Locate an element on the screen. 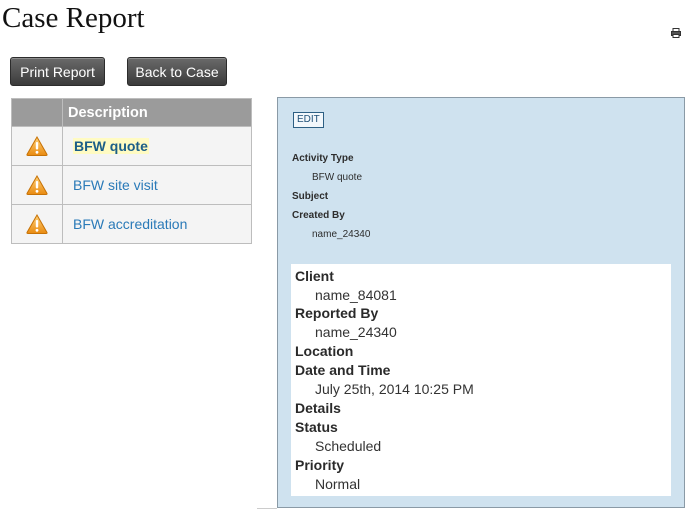  client-label: Client is located at coordinates (314, 276).